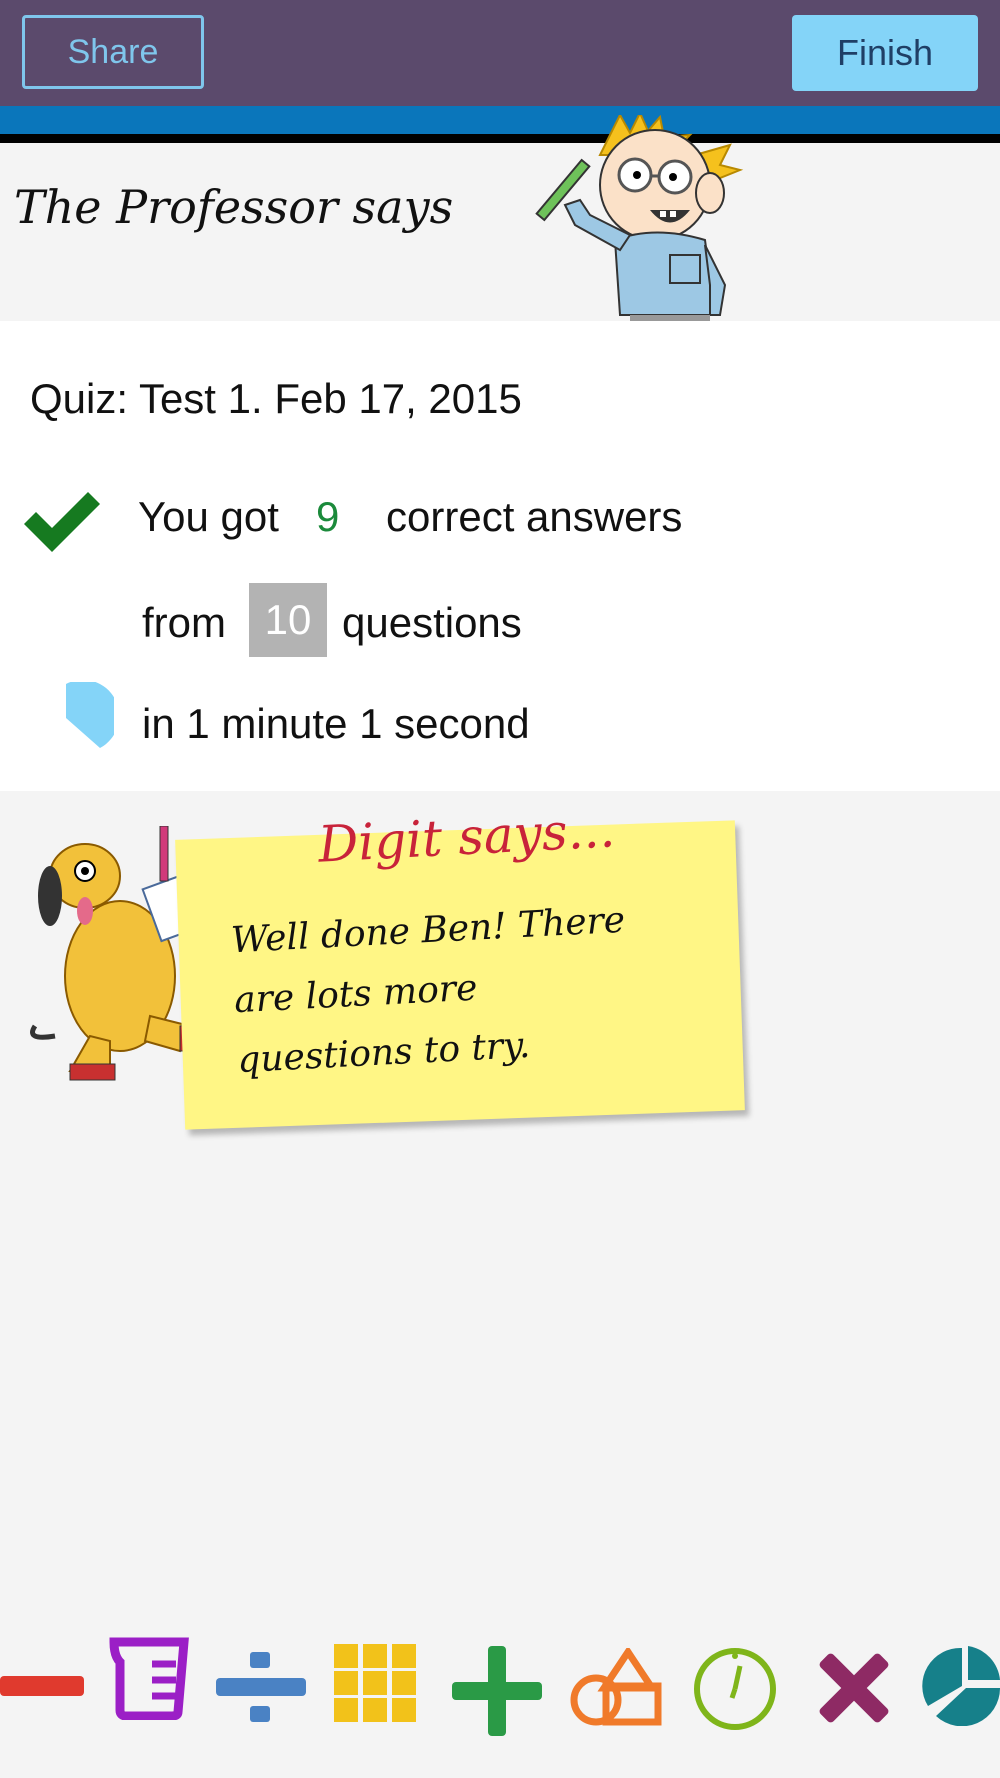  Describe the element at coordinates (885, 53) in the screenshot. I see `finish-button: Finish` at that location.